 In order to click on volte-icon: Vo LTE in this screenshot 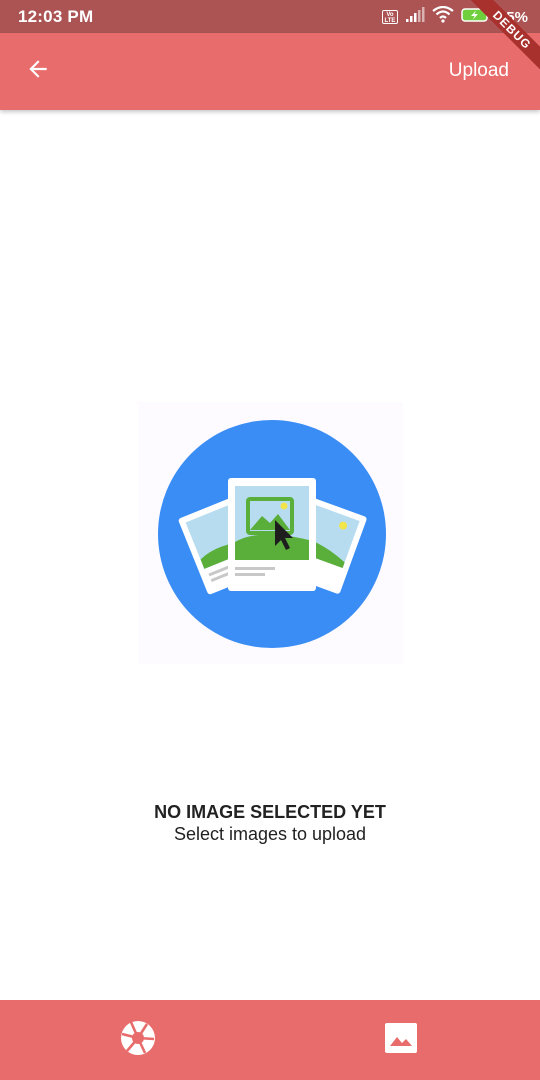, I will do `click(389, 17)`.